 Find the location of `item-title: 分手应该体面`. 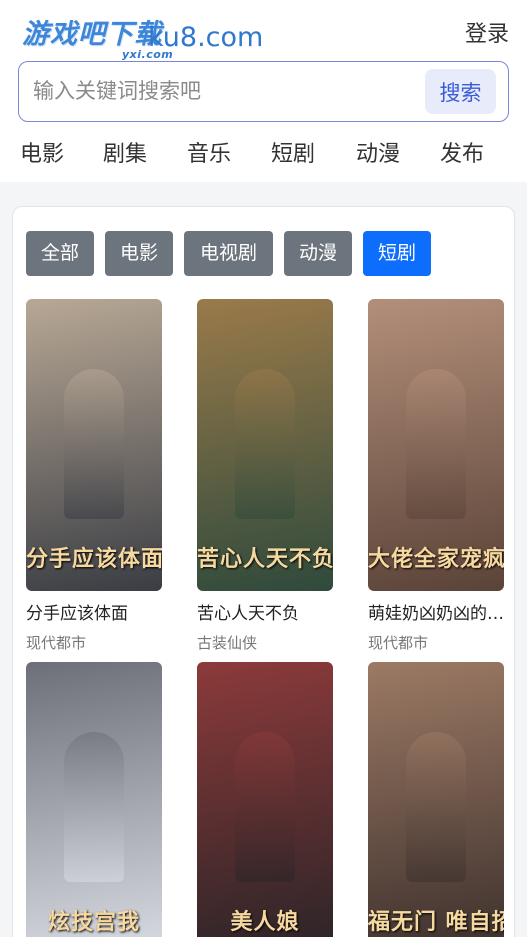

item-title: 分手应该体面 is located at coordinates (94, 611).